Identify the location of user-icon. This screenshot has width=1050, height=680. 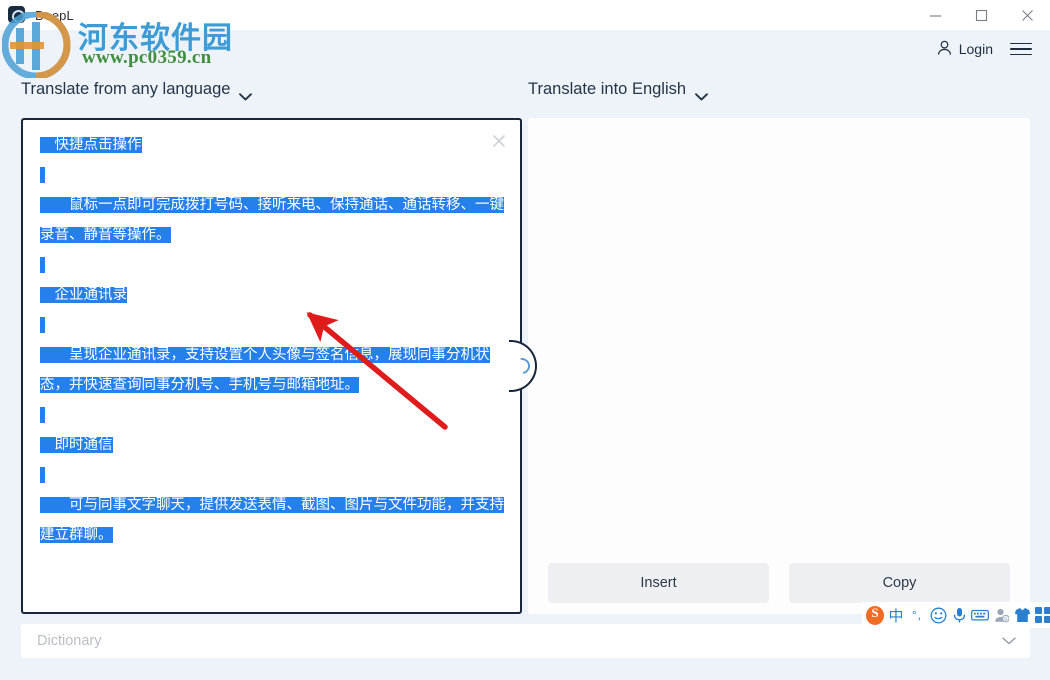
(944, 49).